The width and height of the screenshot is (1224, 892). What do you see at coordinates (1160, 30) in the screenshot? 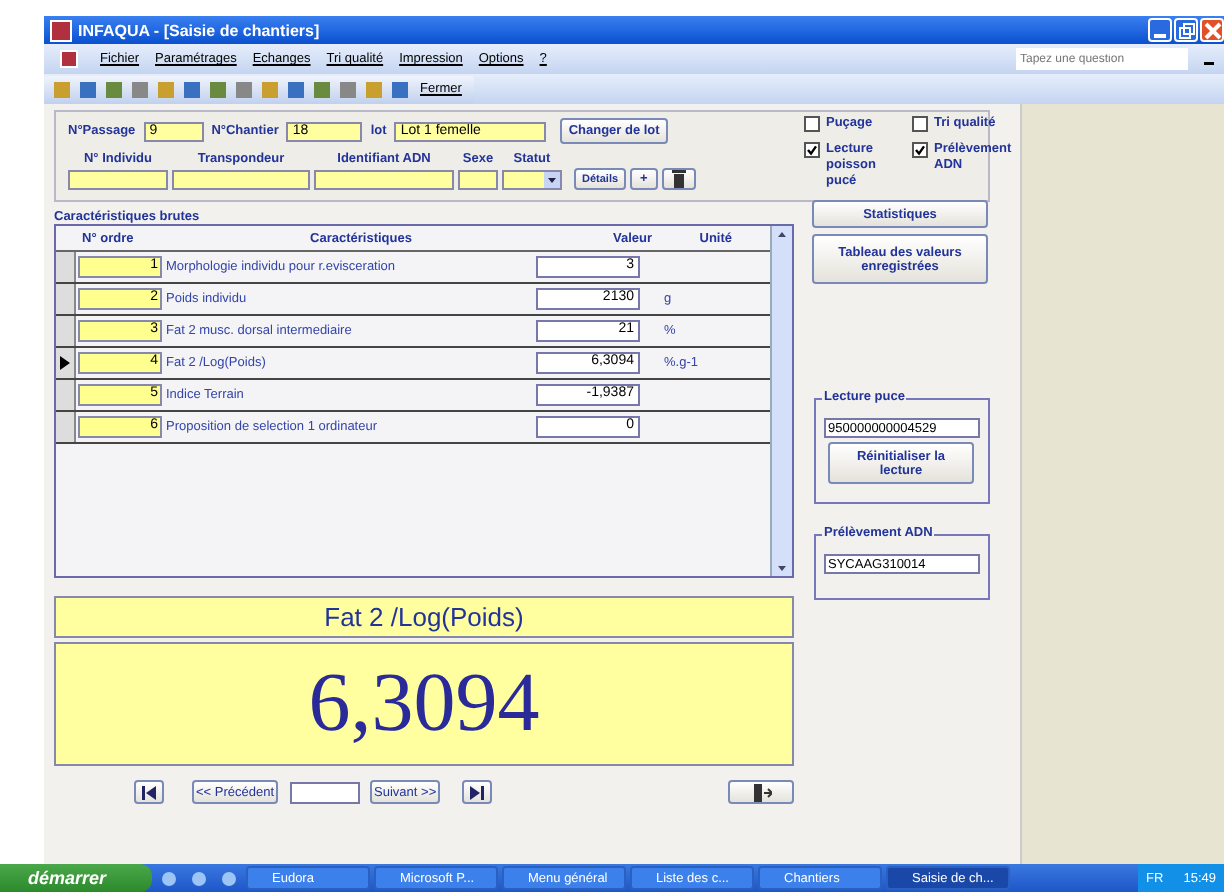
I see `minimize-button` at bounding box center [1160, 30].